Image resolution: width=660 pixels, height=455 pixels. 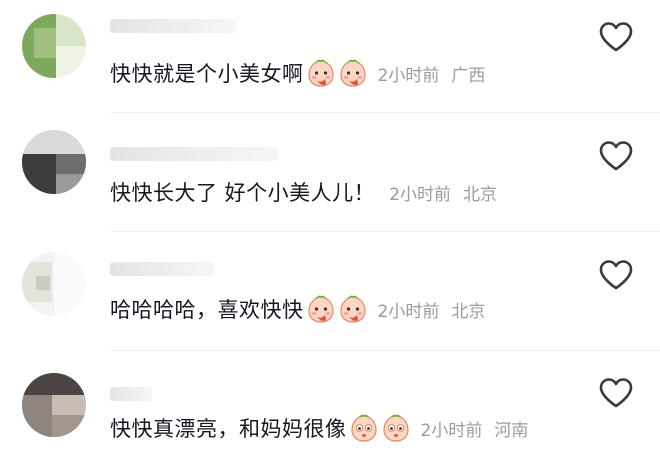 What do you see at coordinates (228, 429) in the screenshot?
I see `comment-text: 快快真漂亮，和妈妈很像` at bounding box center [228, 429].